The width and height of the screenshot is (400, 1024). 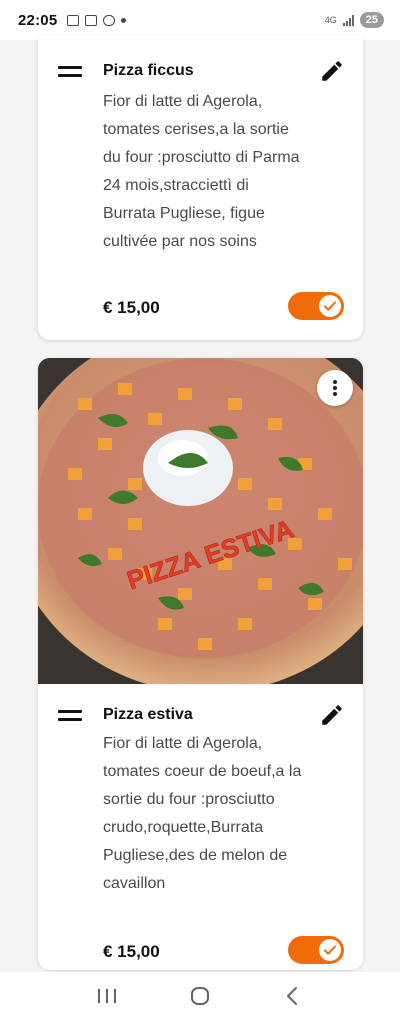 What do you see at coordinates (148, 70) in the screenshot?
I see `item-title: Pizza ficcus` at bounding box center [148, 70].